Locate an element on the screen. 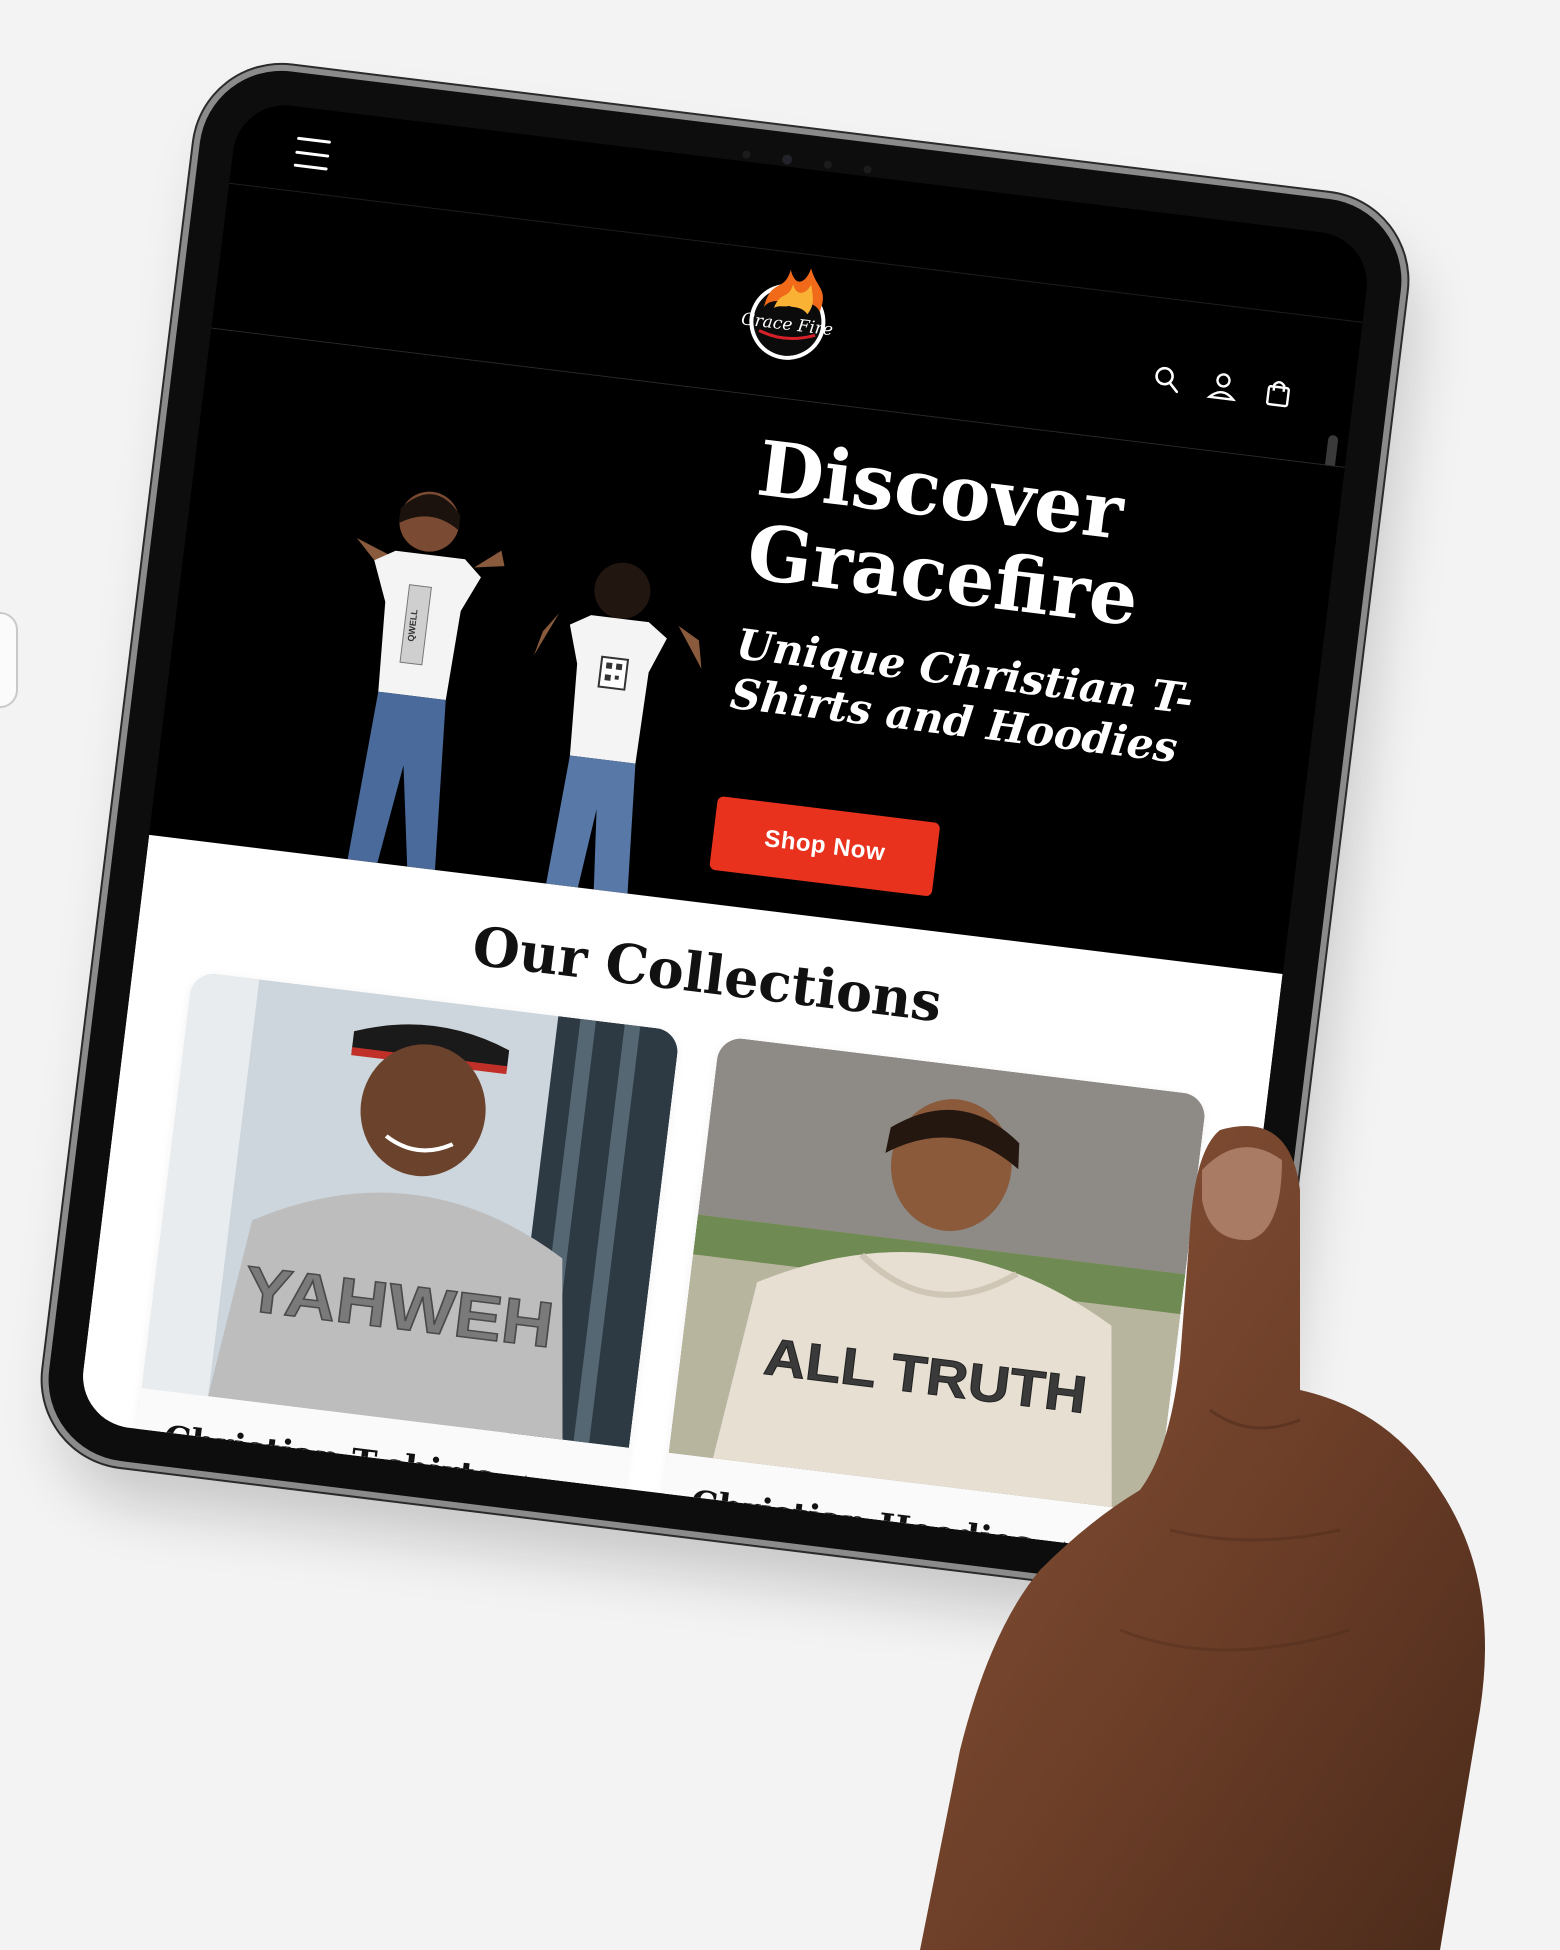 The image size is (1560, 1950). hamburger-menu-icon is located at coordinates (312, 153).